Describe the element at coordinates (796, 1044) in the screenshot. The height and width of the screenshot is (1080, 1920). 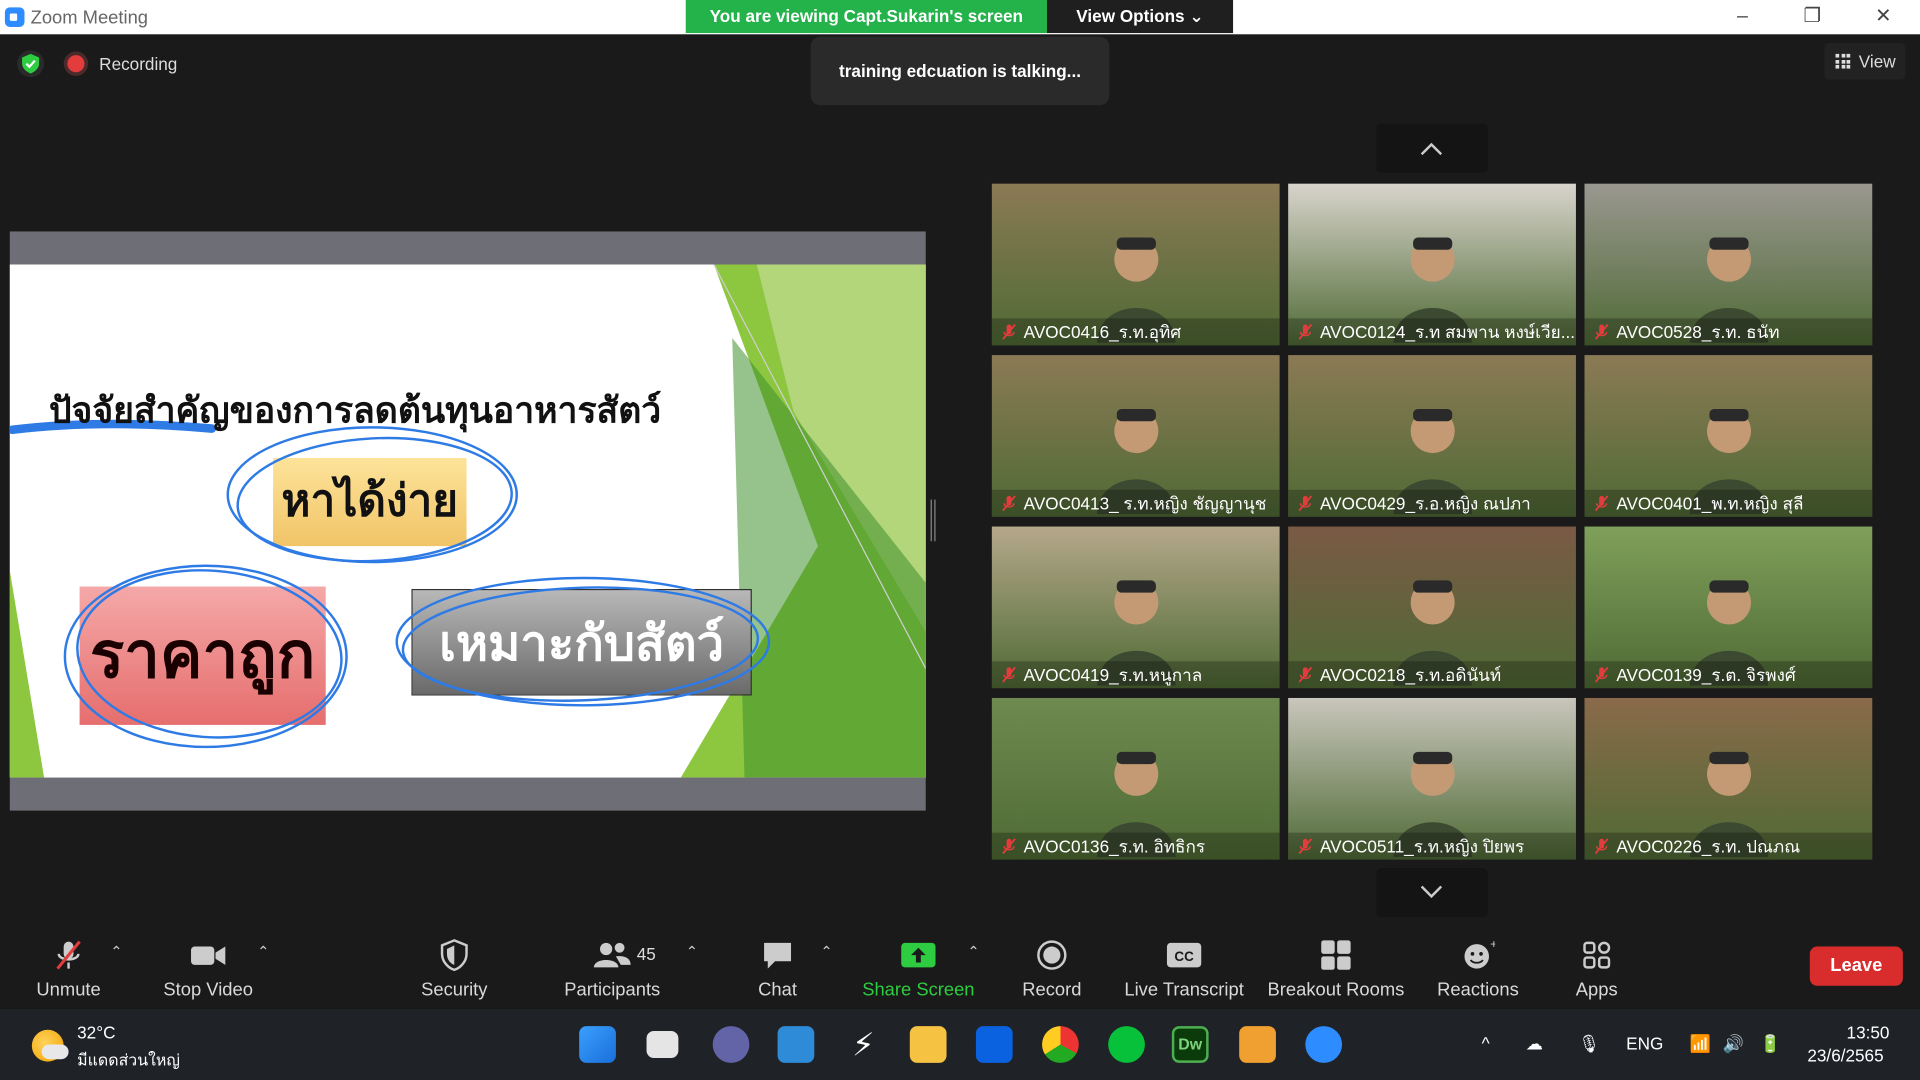
I see `mail-icon` at that location.